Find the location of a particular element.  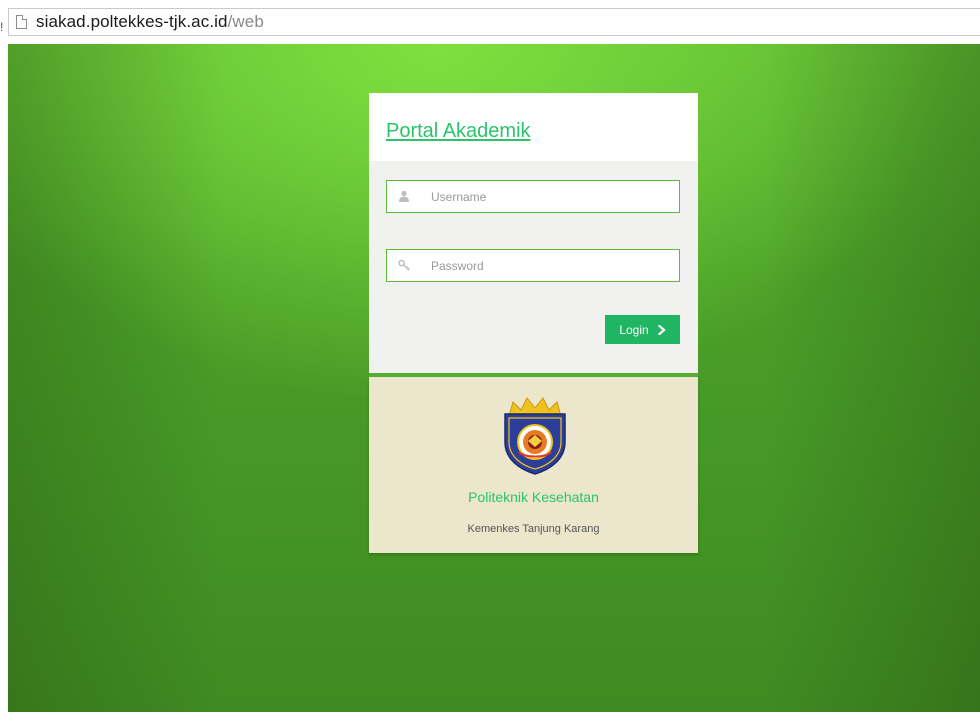

institution-subtitle: Kemenkes Tanjung Karang is located at coordinates (533, 529).